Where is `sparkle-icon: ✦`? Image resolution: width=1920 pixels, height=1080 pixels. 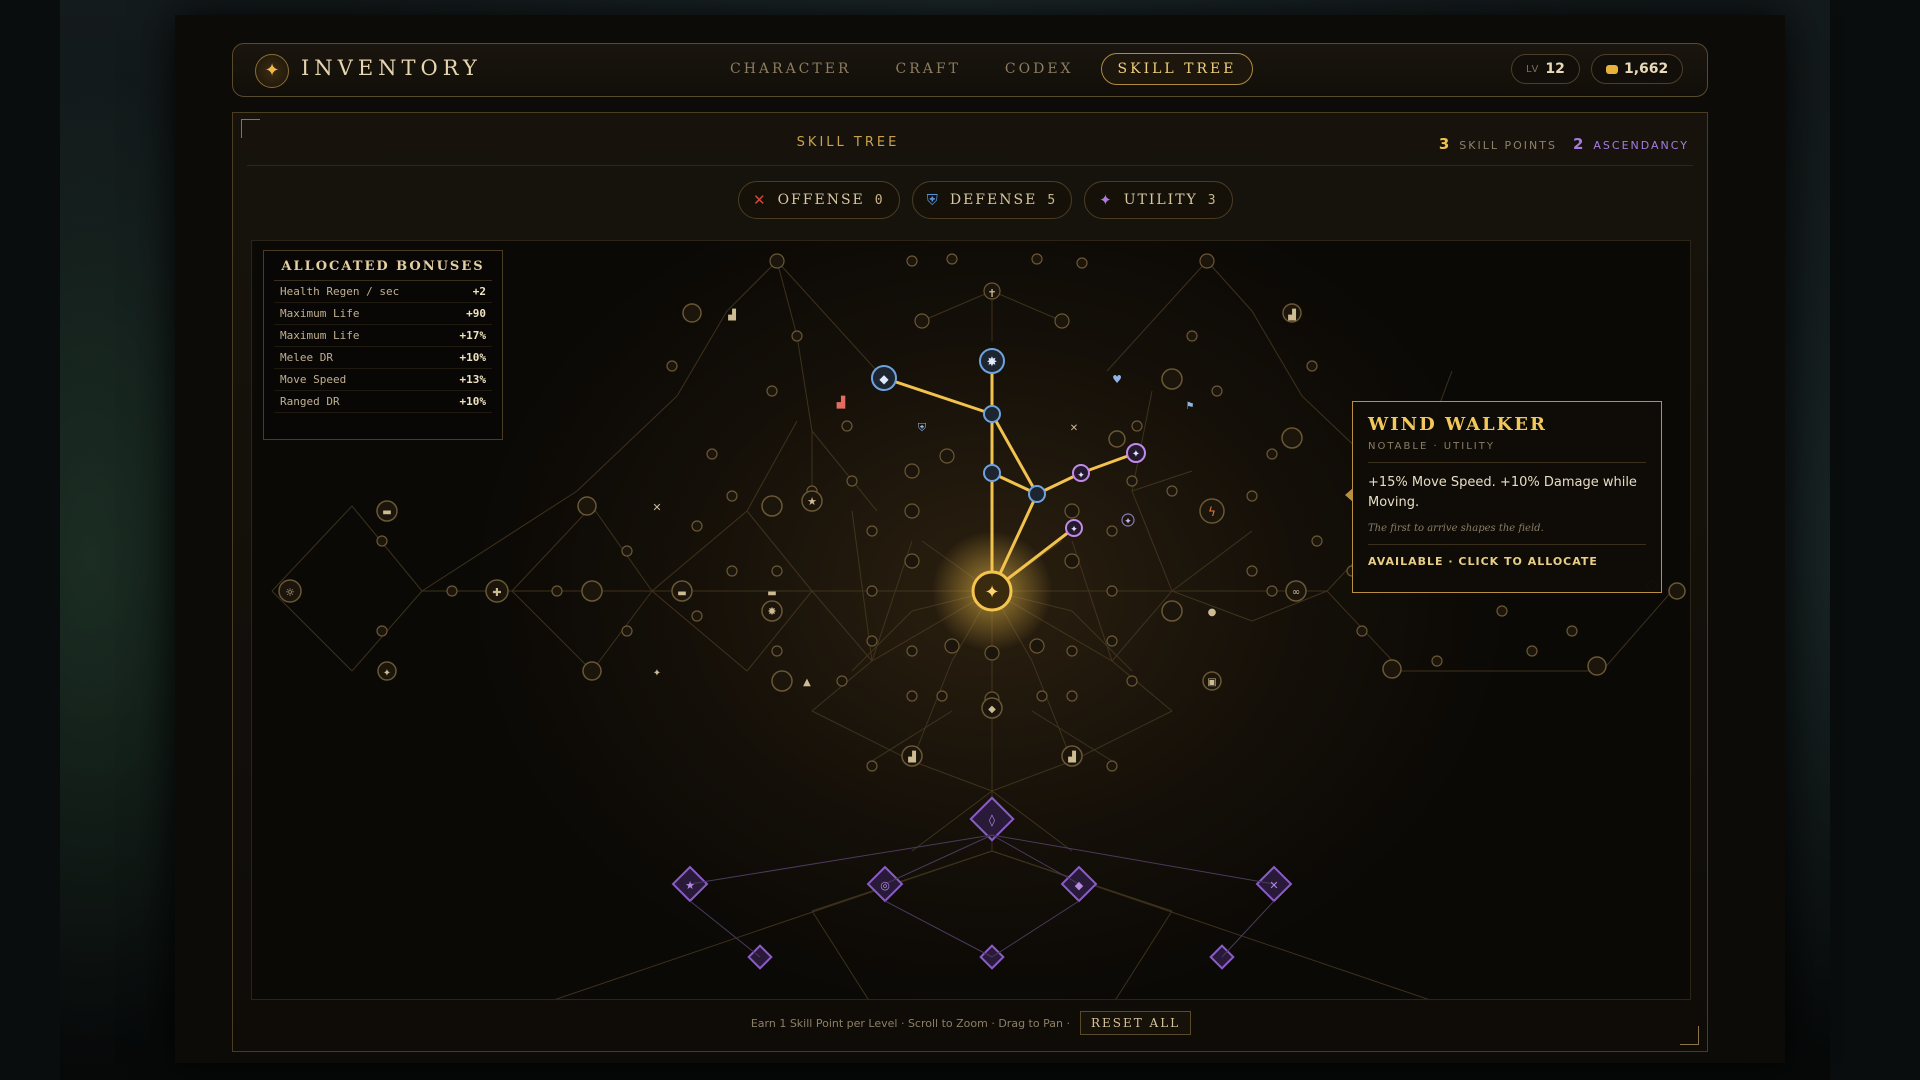 sparkle-icon: ✦ is located at coordinates (1106, 200).